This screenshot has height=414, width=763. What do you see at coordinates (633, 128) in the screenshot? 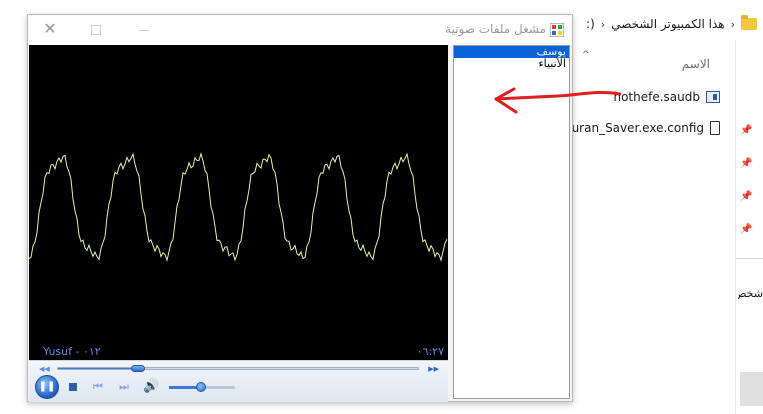
I see `file-name: Quran_Saver.exe.config` at bounding box center [633, 128].